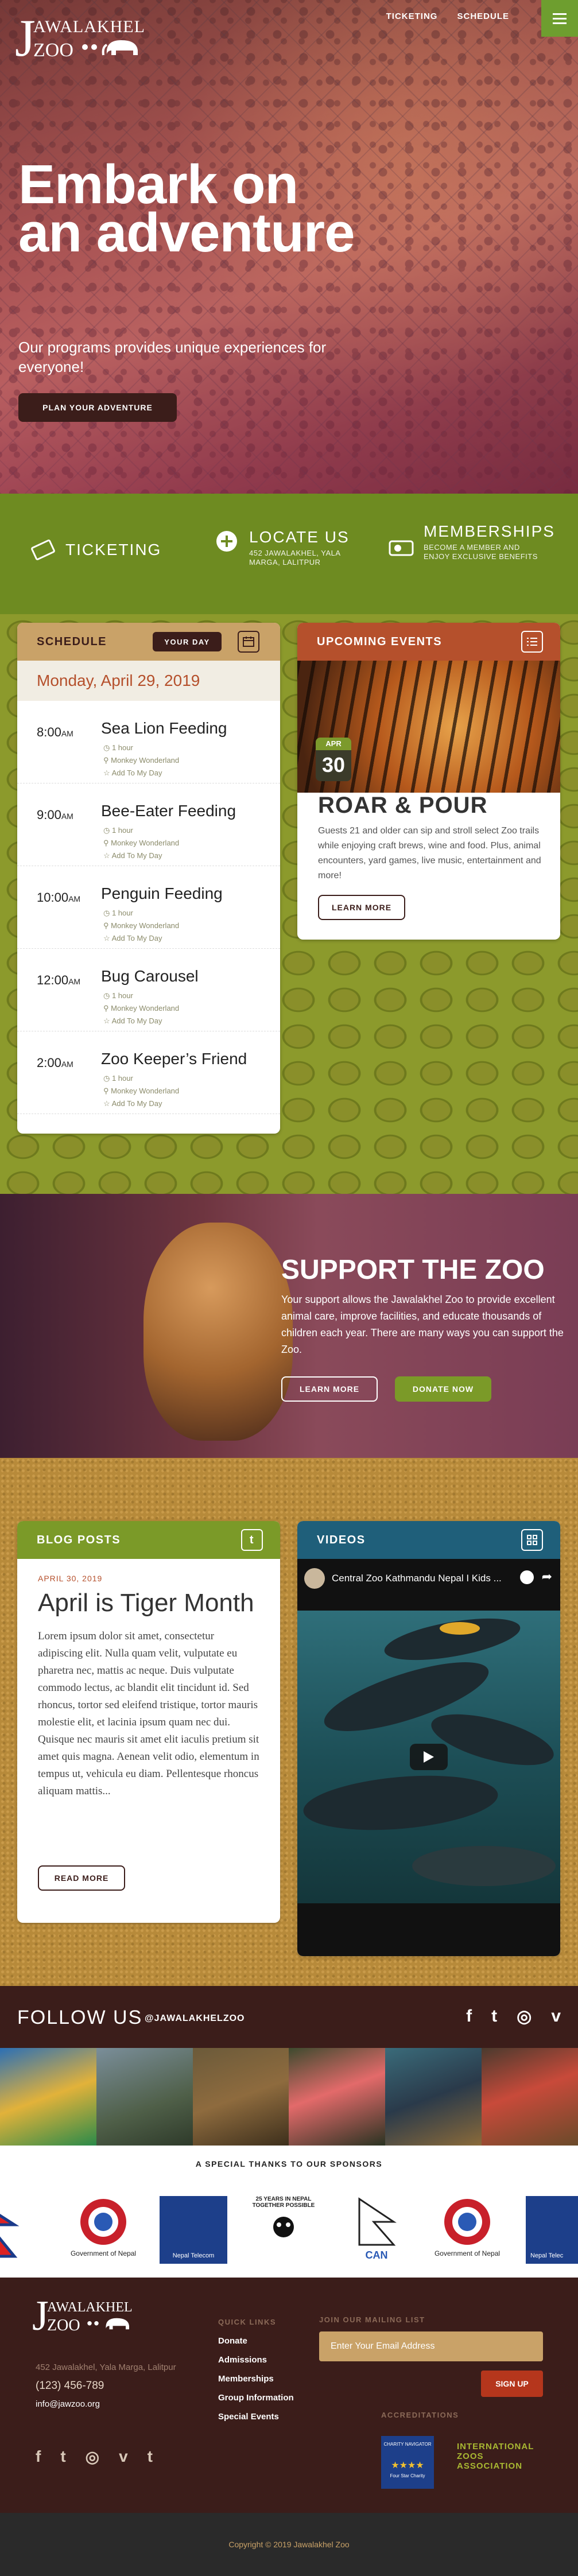  What do you see at coordinates (552, 2230) in the screenshot?
I see `sponsor-nepal-telecom-logo-2: Nepal Telec` at bounding box center [552, 2230].